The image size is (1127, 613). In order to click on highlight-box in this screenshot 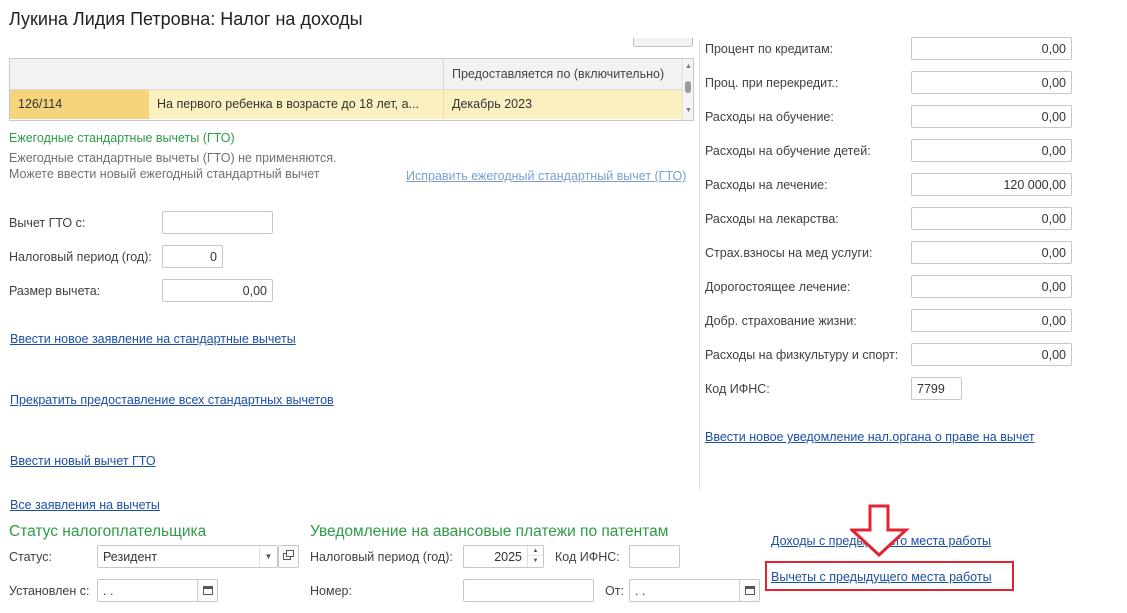, I will do `click(889, 576)`.